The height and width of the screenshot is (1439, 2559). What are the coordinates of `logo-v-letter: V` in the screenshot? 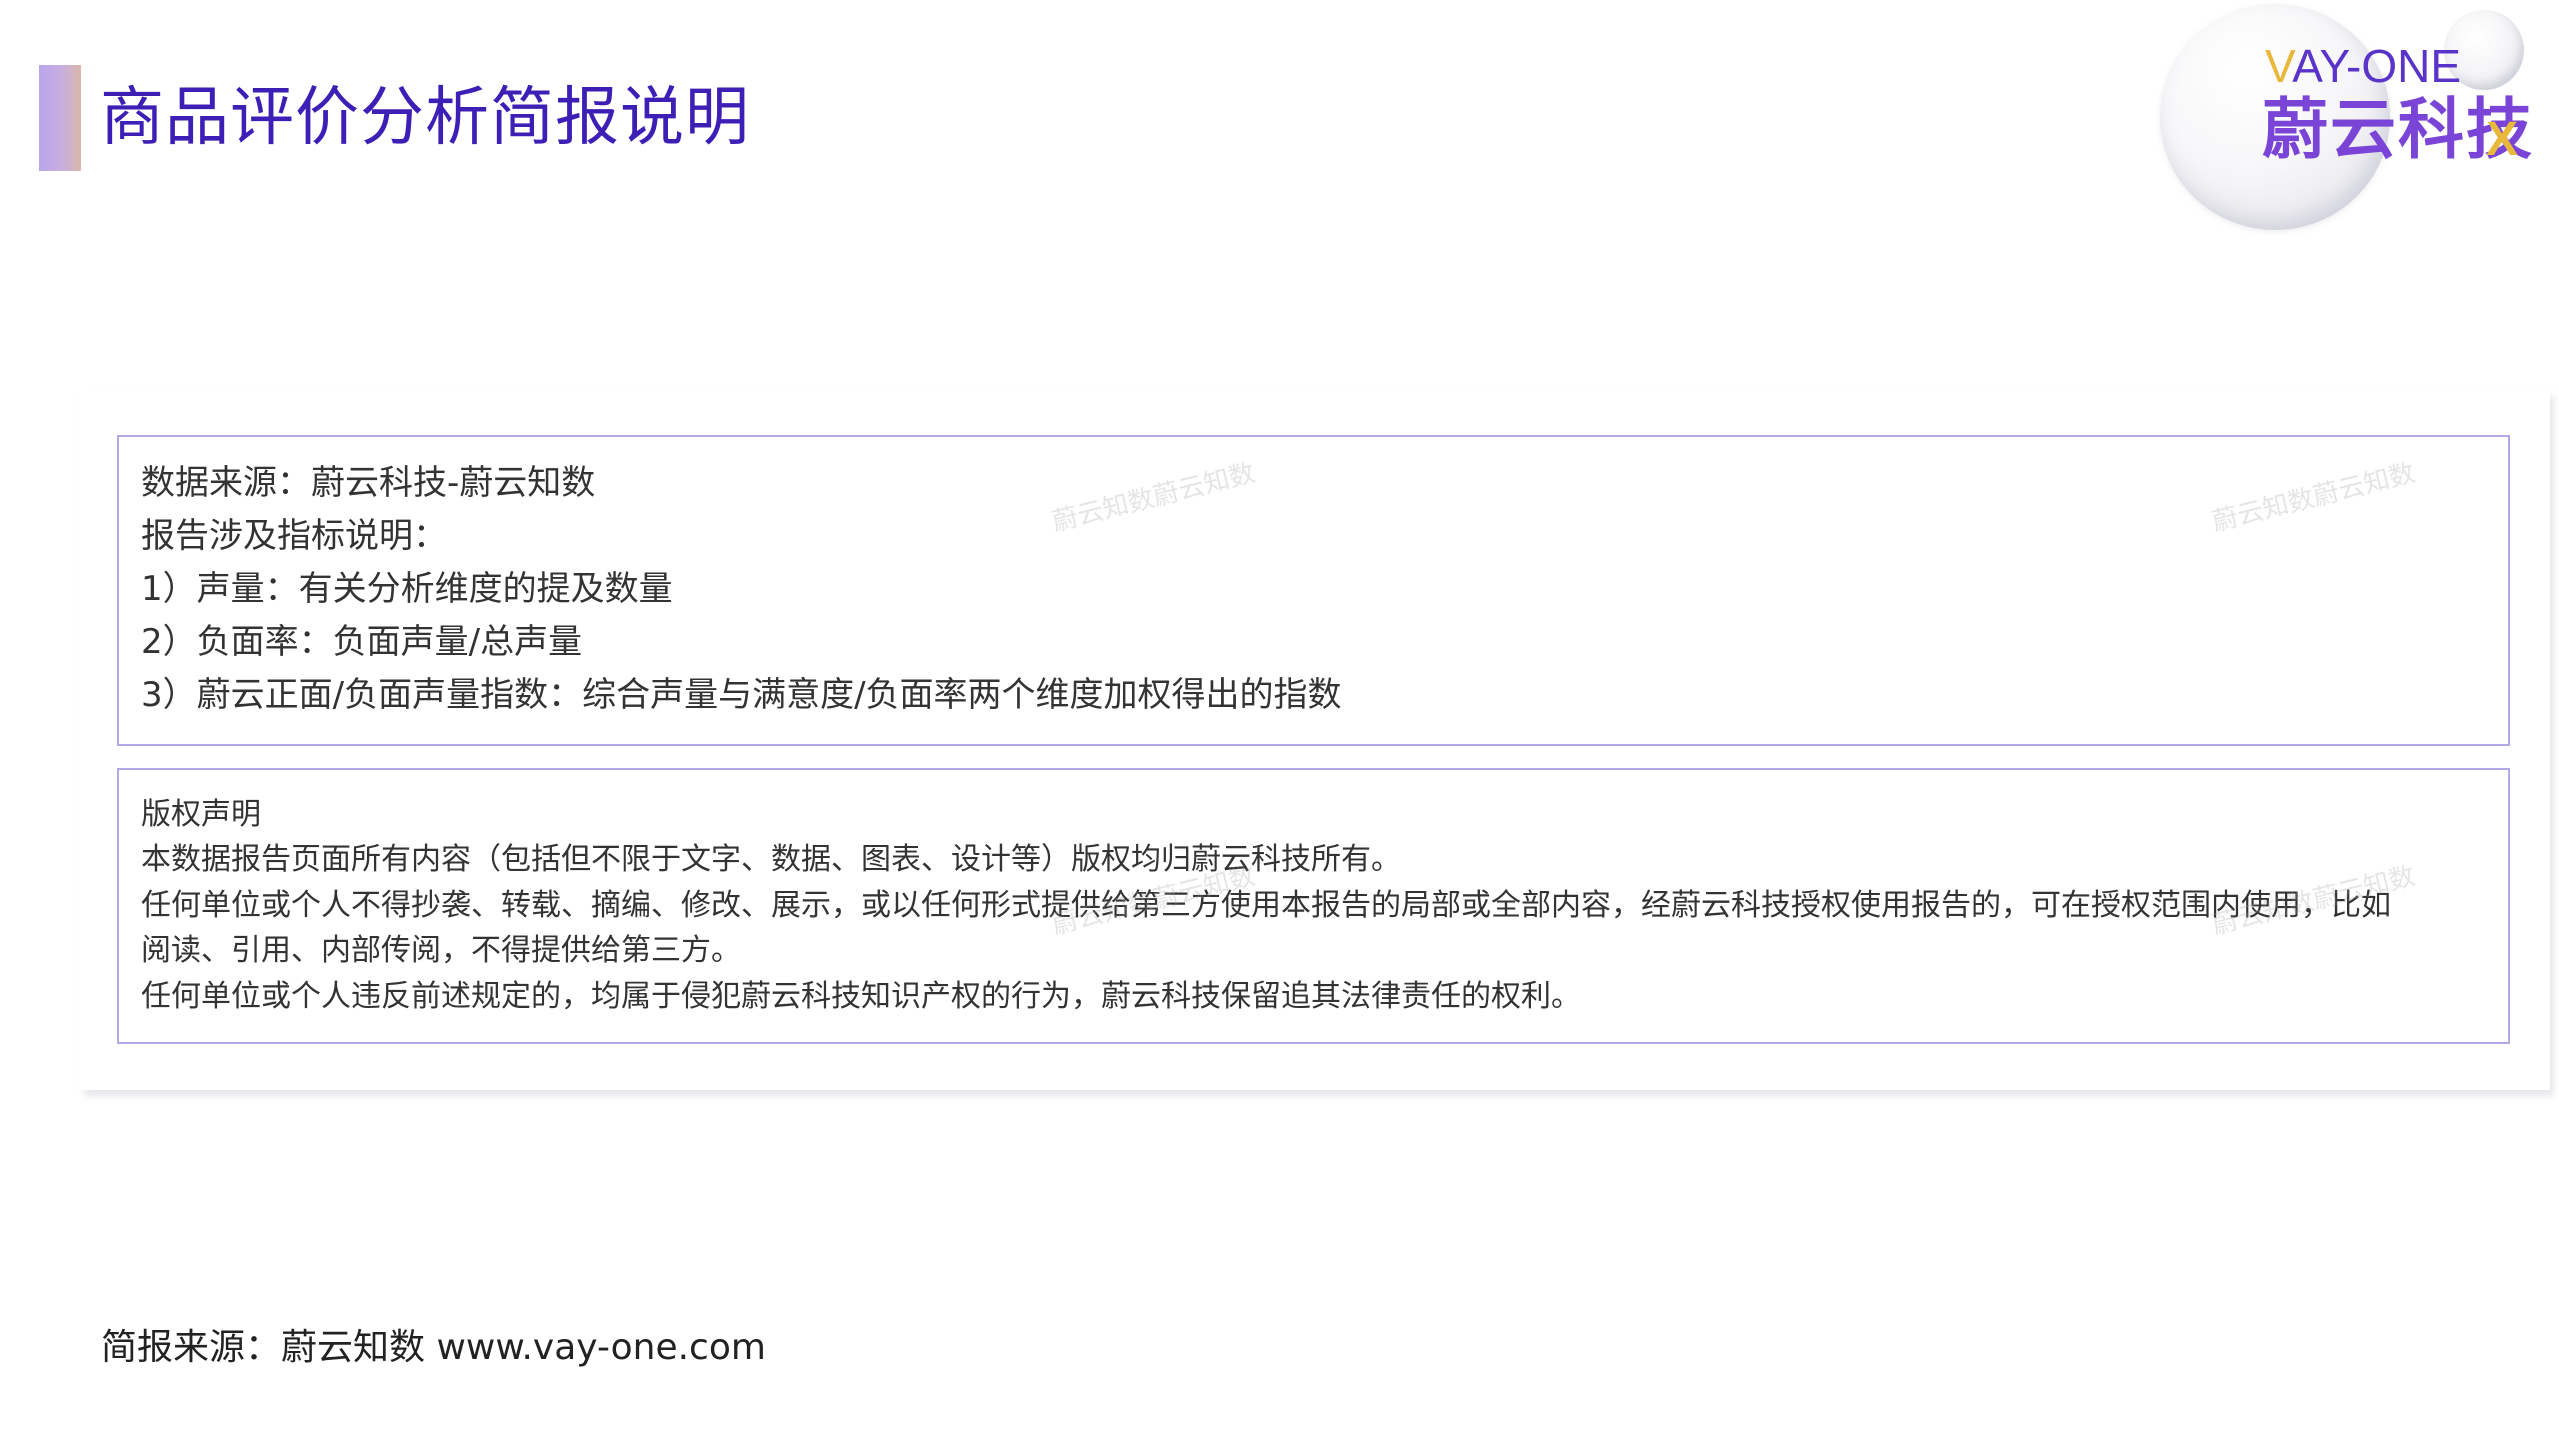 It's located at (2279, 66).